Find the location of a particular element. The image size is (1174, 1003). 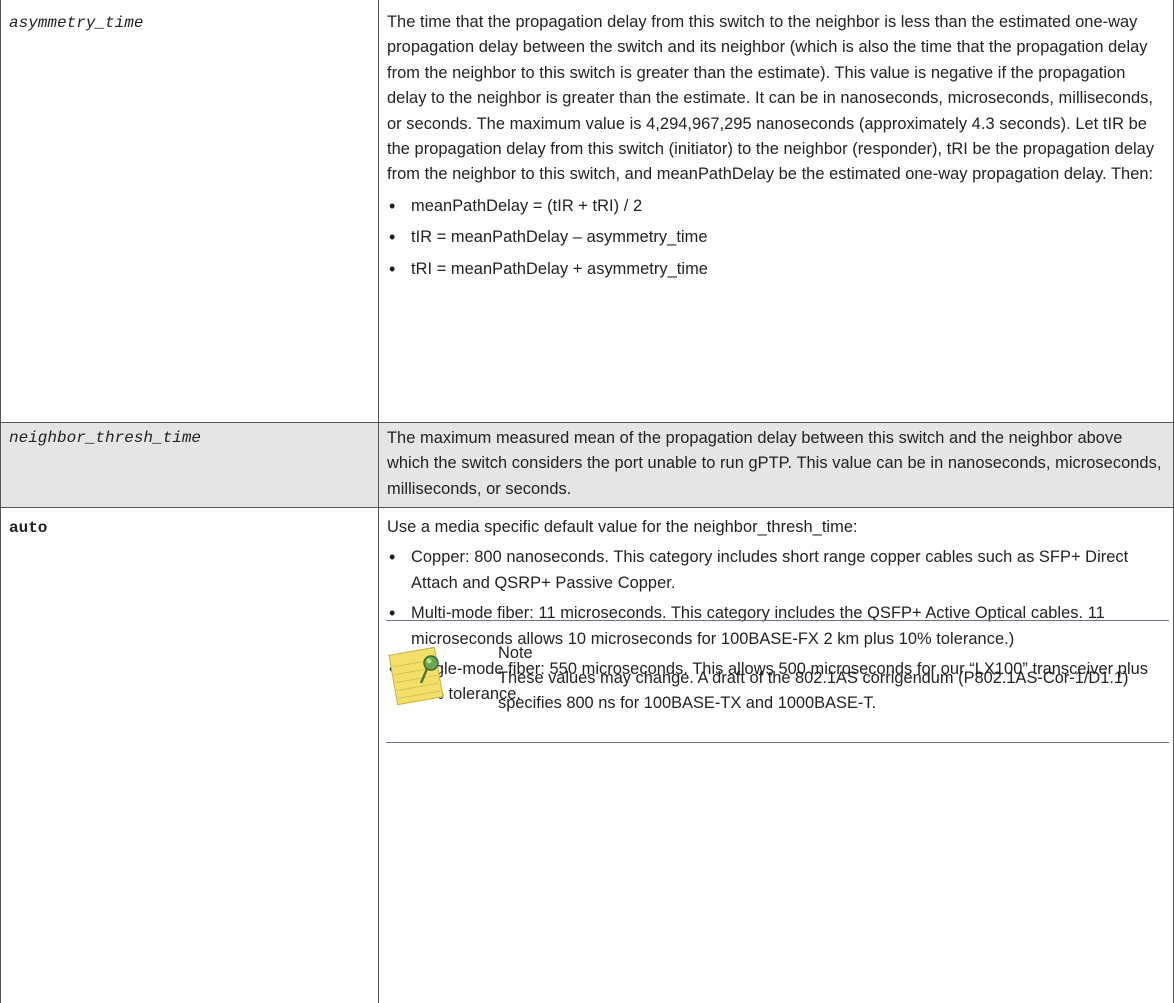

note-pad-icon is located at coordinates (416, 676).